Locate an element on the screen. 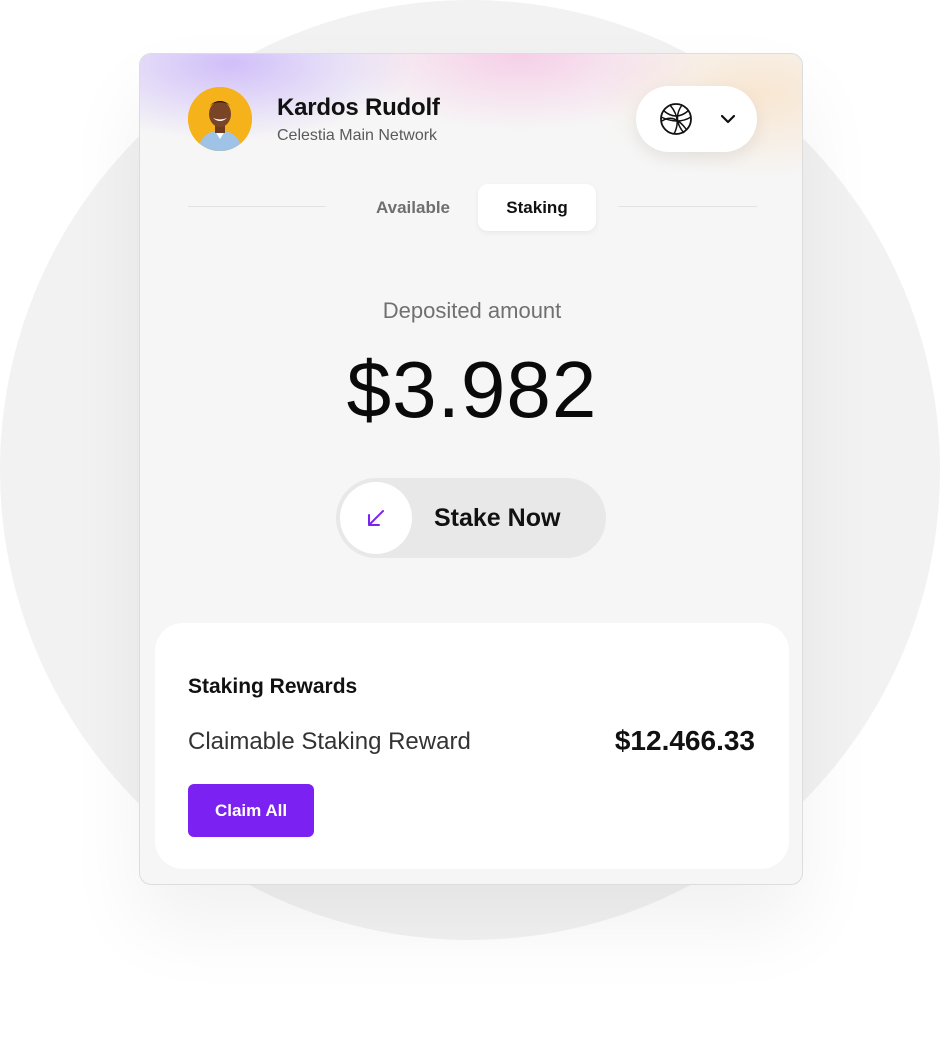 The width and height of the screenshot is (940, 1040). stake-icon-circle is located at coordinates (376, 518).